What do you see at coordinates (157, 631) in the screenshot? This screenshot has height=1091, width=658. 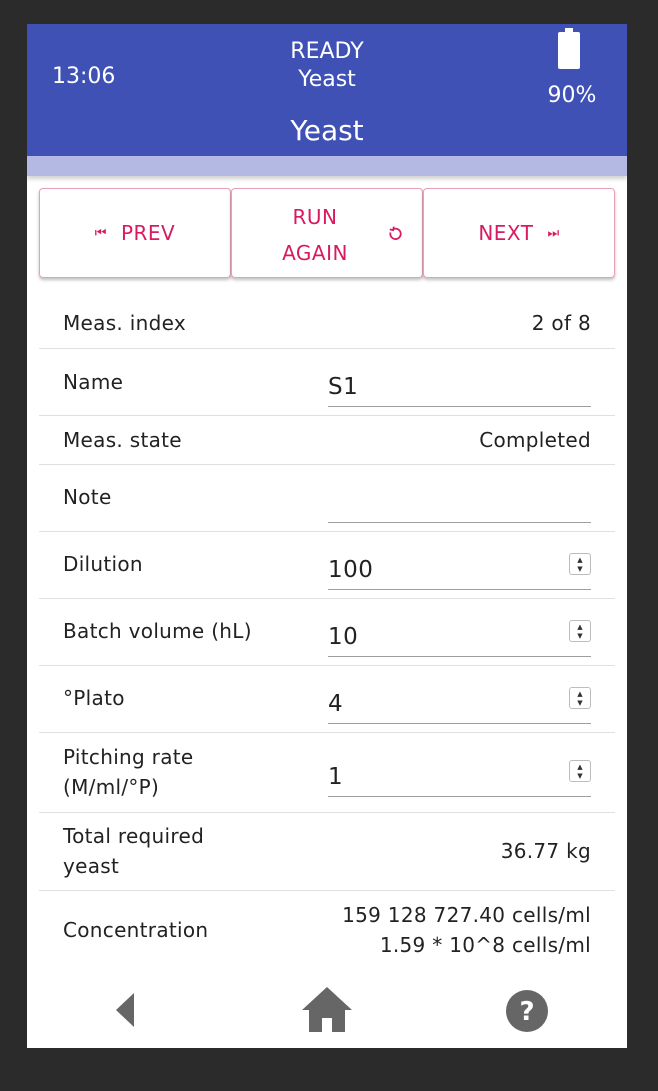 I see `batch-volume-label: Batch volume (hL)` at bounding box center [157, 631].